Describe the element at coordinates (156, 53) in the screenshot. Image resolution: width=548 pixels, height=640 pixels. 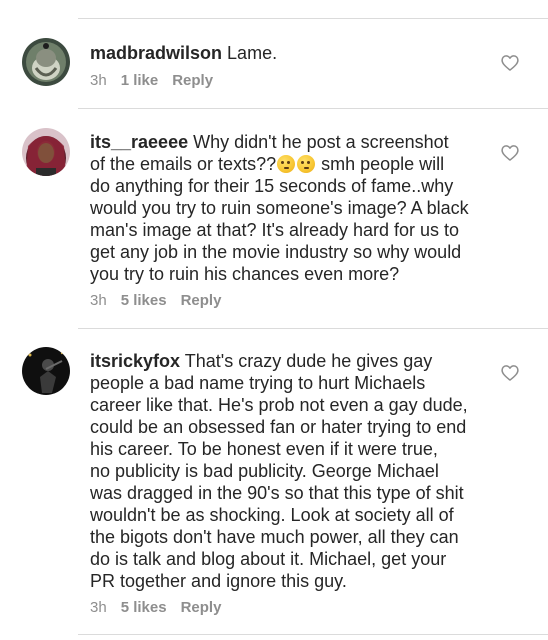
I see `comment-username: madbradwilson` at that location.